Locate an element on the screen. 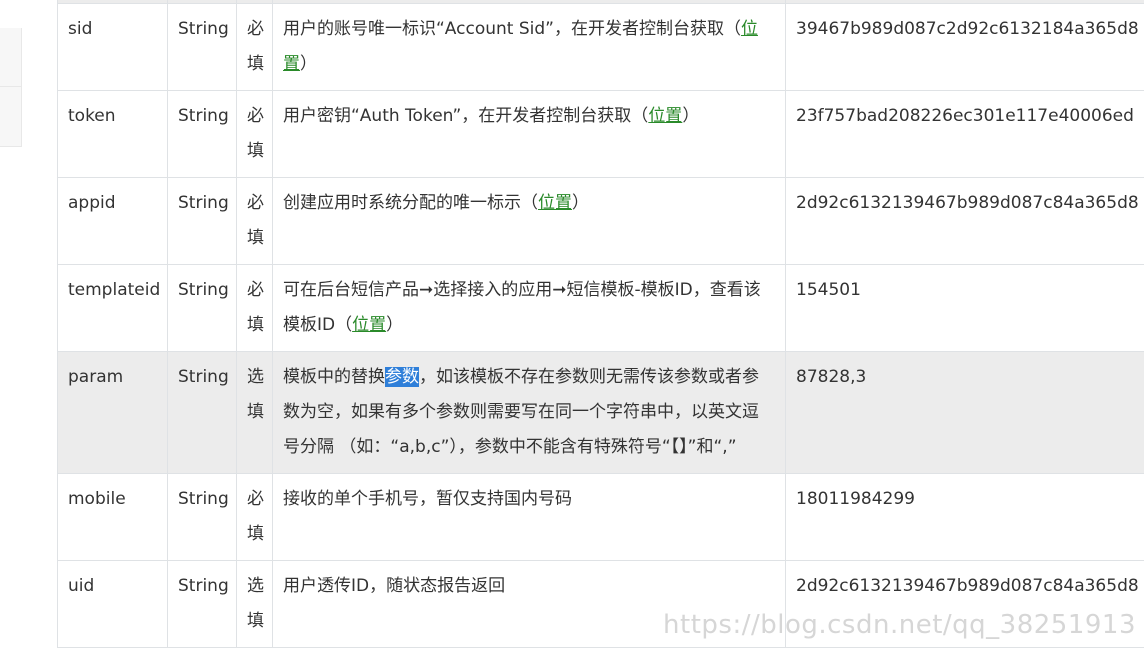  param-example: 18011984299 is located at coordinates (964, 517).